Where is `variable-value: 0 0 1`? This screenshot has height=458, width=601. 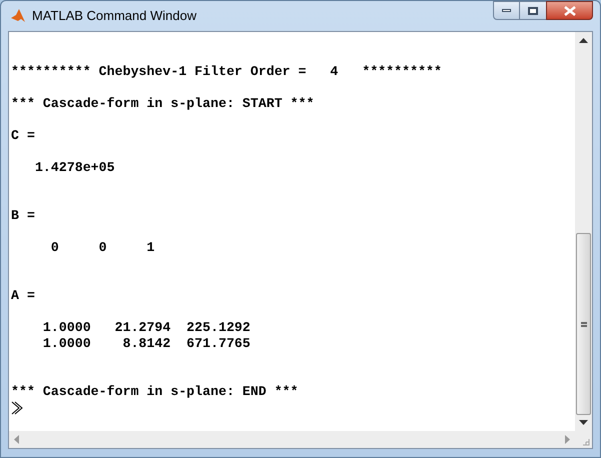
variable-value: 0 0 1 is located at coordinates (102, 248).